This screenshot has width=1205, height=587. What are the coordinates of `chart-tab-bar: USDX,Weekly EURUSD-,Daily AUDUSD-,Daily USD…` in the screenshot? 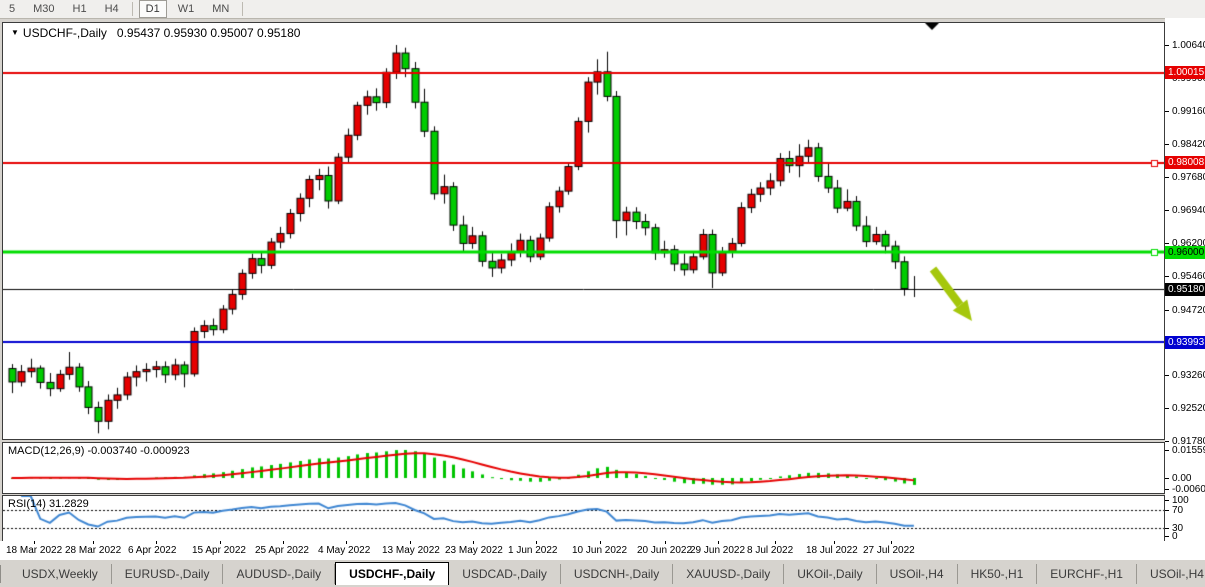 It's located at (602, 573).